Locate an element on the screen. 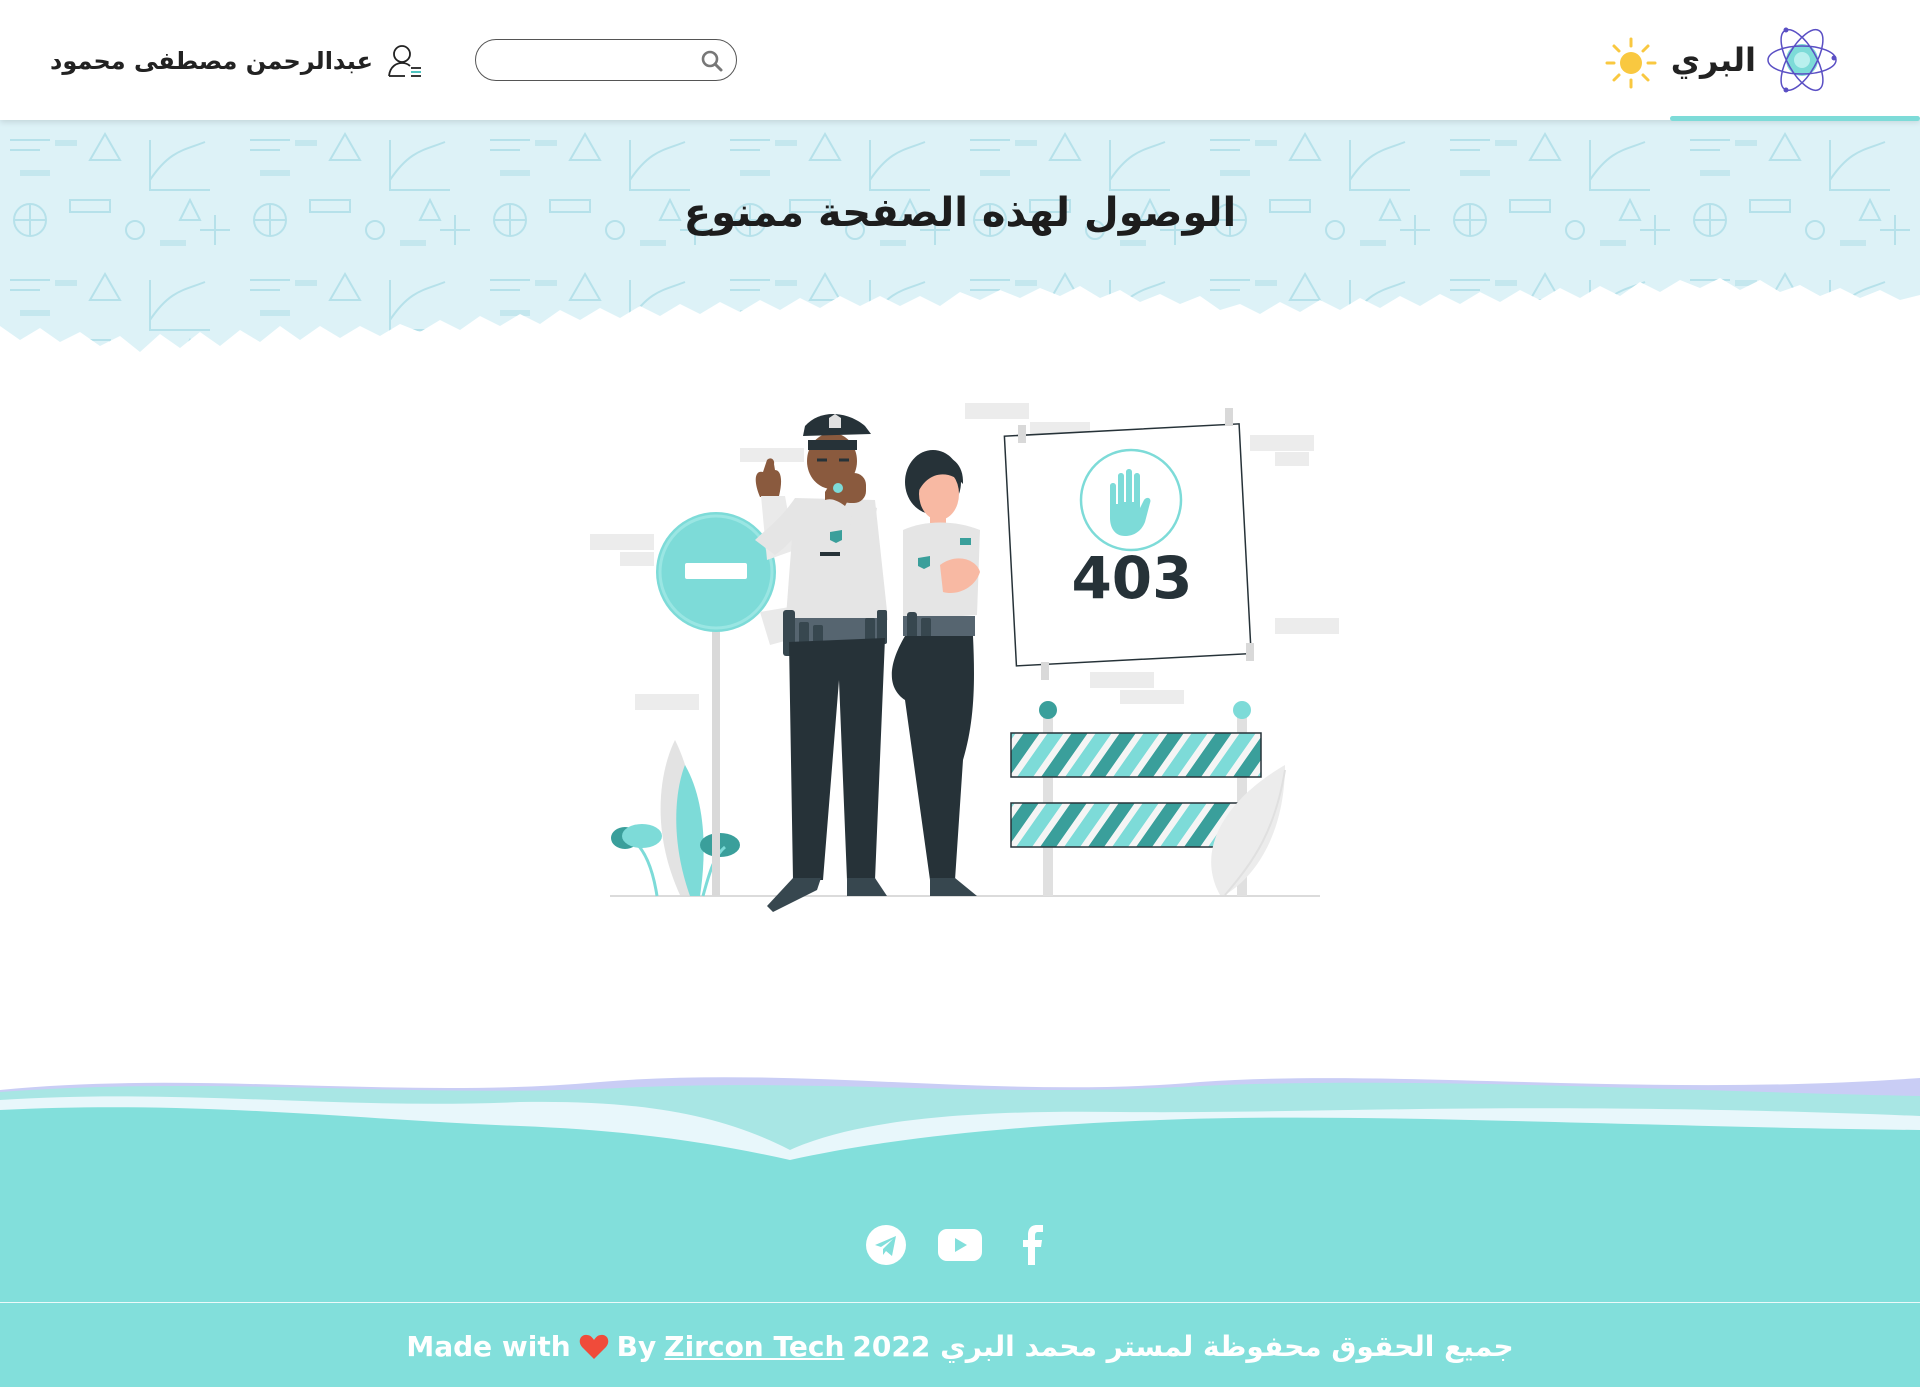 This screenshot has height=1387, width=1920. user-name: عبدالرحمن مصطفى محمود is located at coordinates (211, 61).